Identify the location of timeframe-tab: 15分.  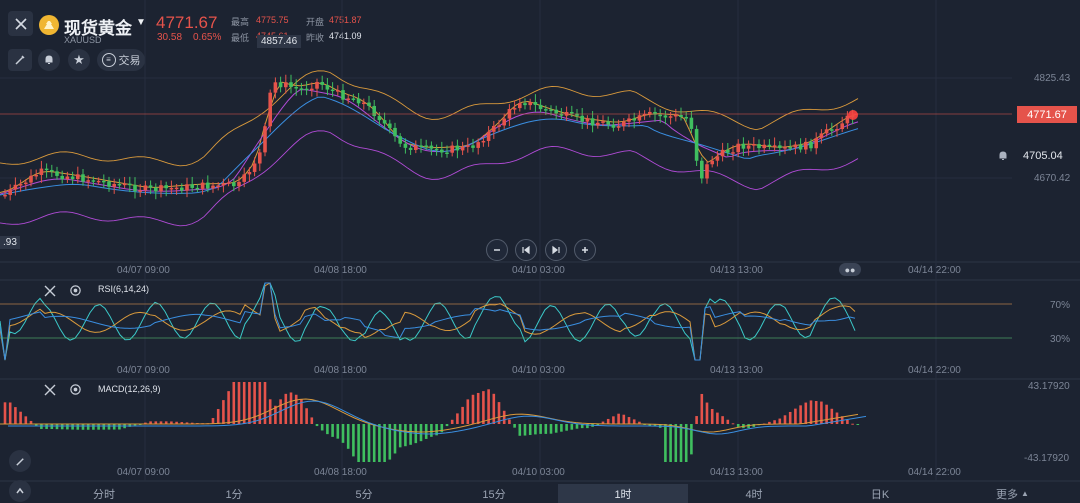
(494, 493).